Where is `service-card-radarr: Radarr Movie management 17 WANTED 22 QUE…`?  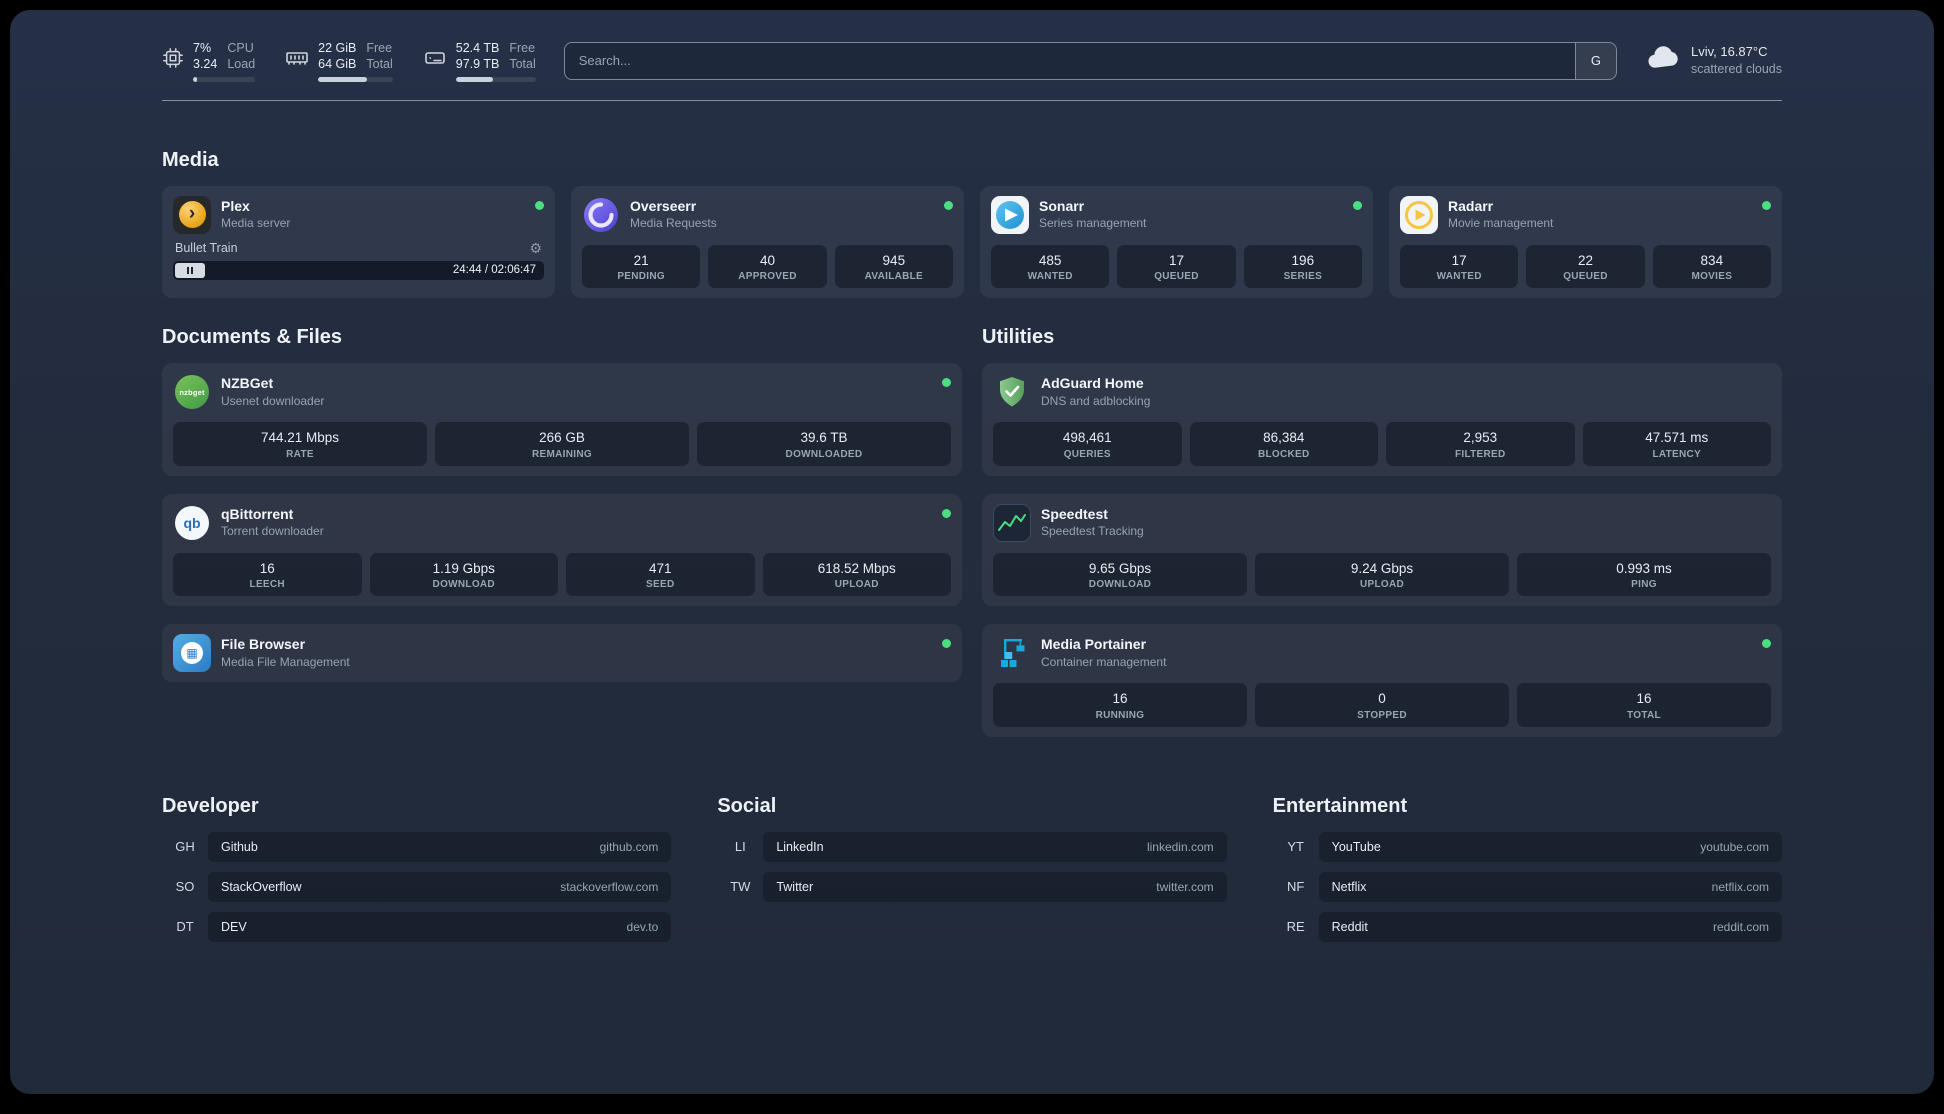 service-card-radarr: Radarr Movie management 17 WANTED 22 QUE… is located at coordinates (1585, 242).